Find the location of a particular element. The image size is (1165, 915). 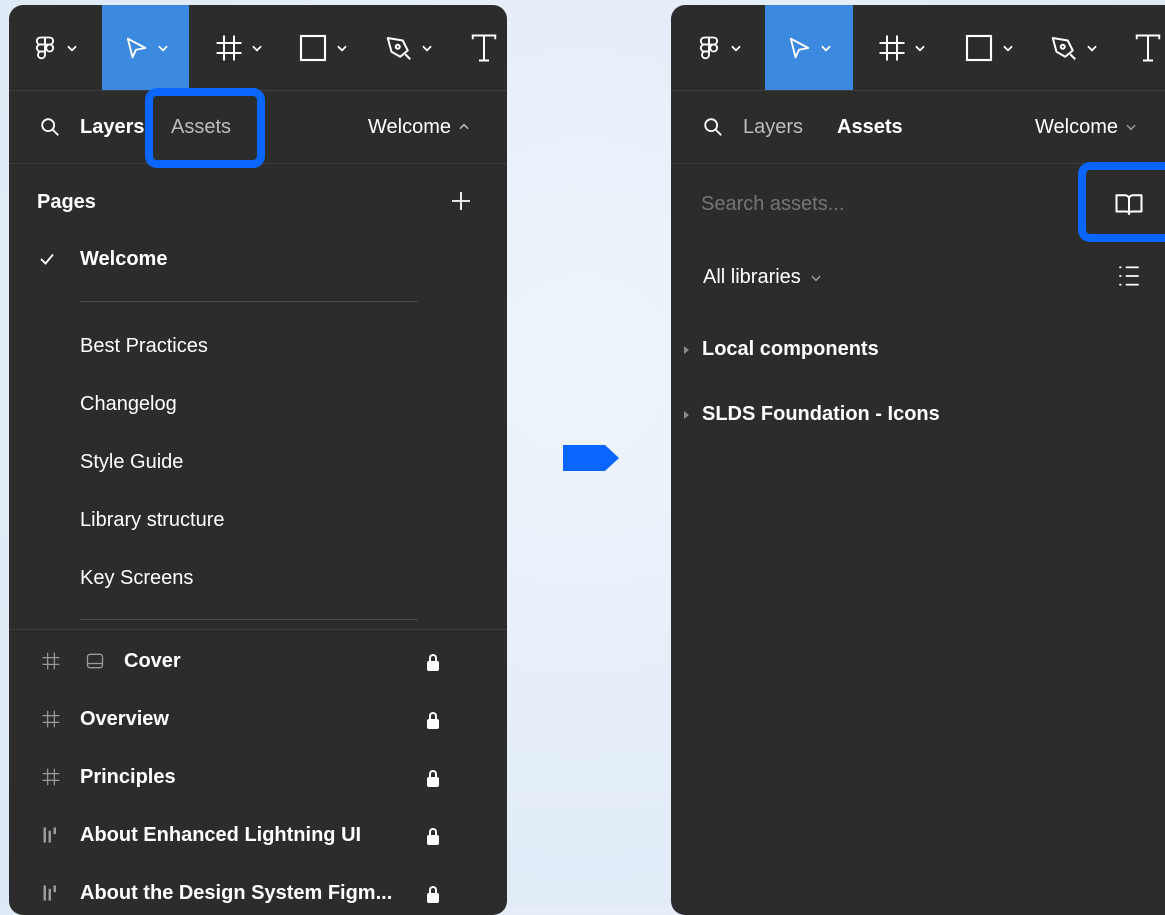

library-filter-dropdown: All libraries is located at coordinates (763, 277).